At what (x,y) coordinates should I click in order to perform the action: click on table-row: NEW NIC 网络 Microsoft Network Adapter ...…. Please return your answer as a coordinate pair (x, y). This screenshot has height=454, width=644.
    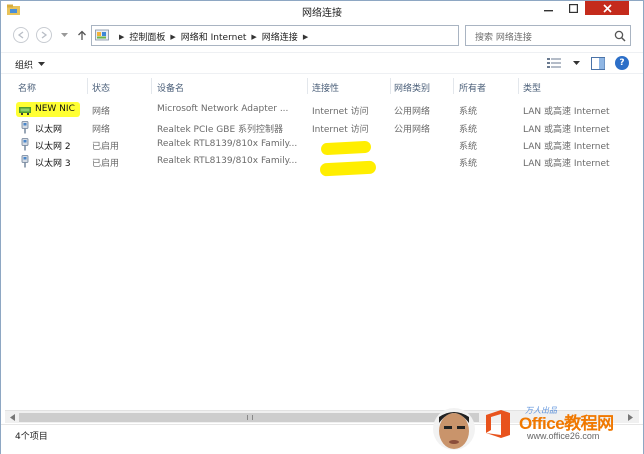
    Looking at the image, I should click on (322, 109).